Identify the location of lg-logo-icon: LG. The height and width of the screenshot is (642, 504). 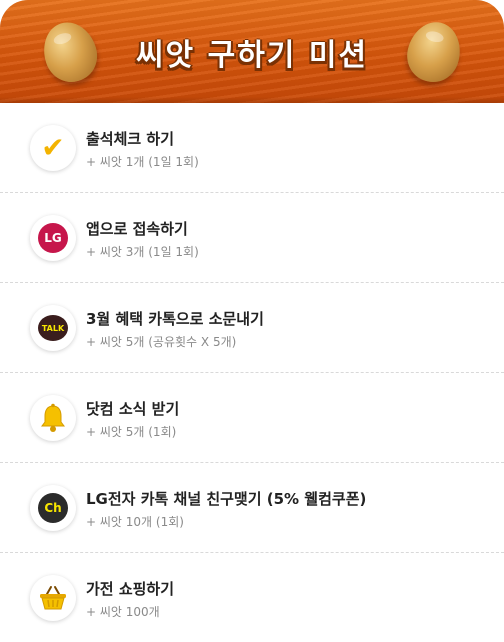
(53, 238).